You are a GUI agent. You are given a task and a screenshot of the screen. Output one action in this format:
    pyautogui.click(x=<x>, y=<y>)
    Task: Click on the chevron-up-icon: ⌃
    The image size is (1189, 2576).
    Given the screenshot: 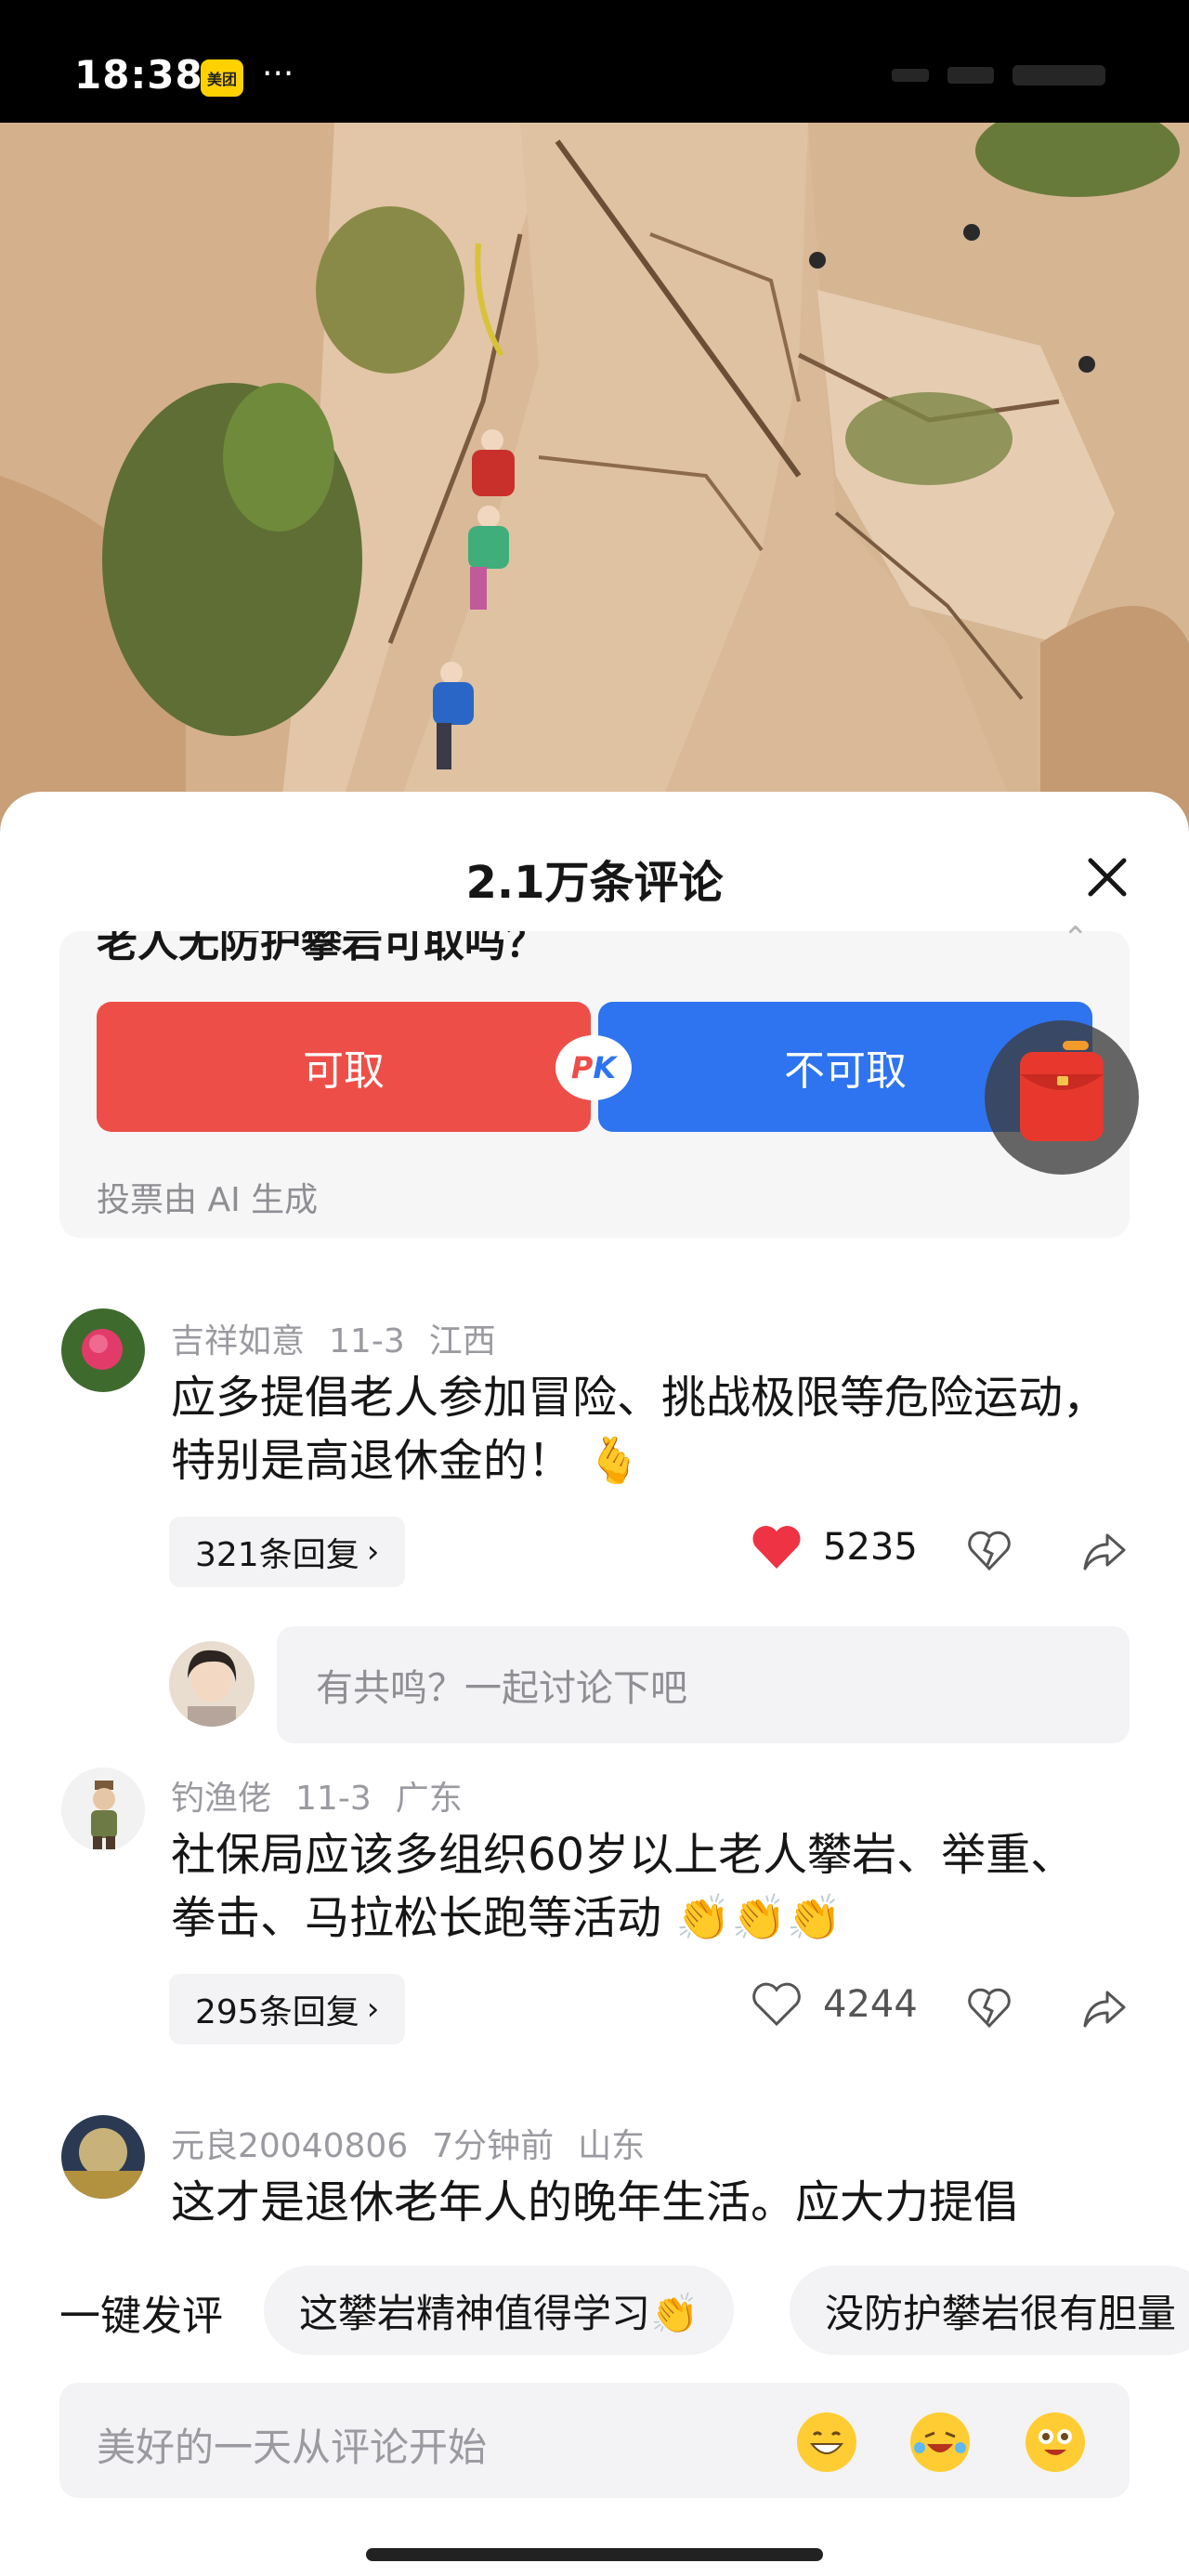 What is the action you would take?
    pyautogui.click(x=1077, y=938)
    